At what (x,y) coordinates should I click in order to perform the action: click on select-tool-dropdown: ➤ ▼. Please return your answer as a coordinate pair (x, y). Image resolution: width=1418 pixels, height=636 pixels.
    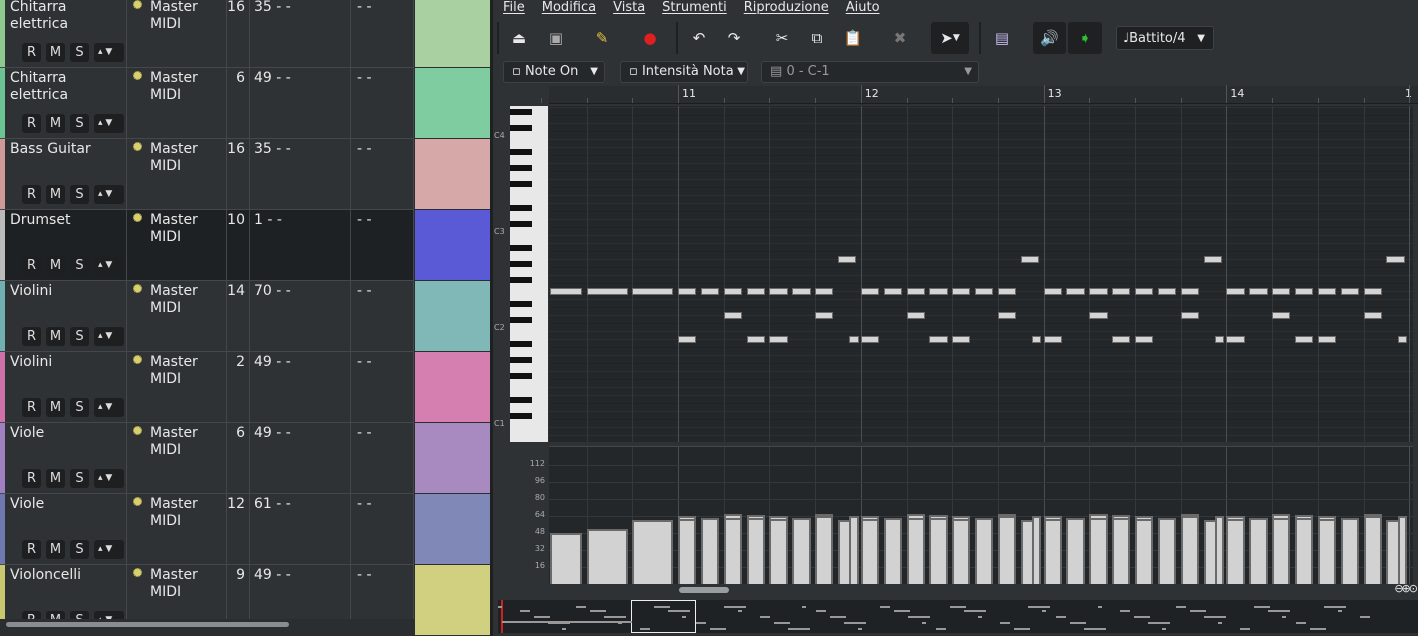
    Looking at the image, I should click on (950, 38).